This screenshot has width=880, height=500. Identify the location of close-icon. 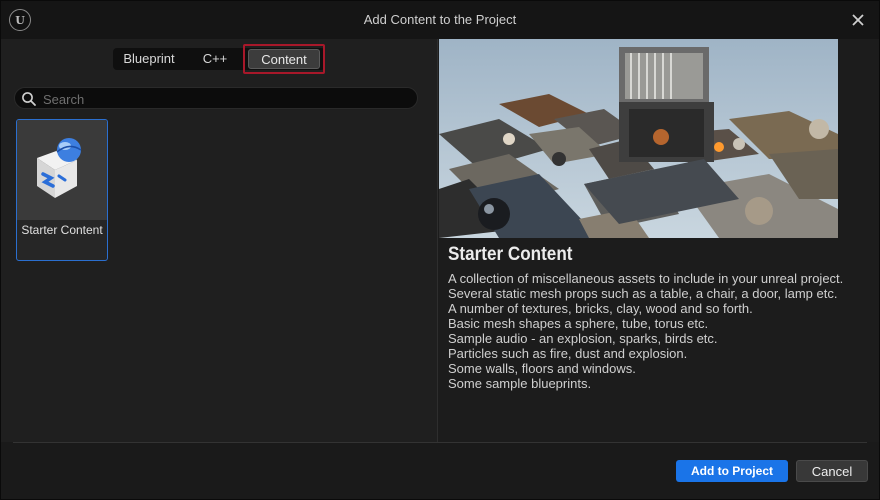
(858, 20).